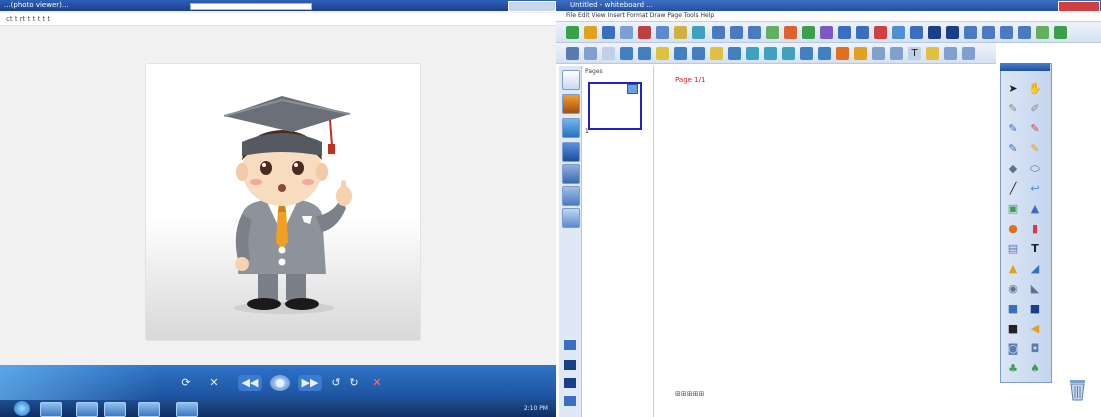 This screenshot has width=1101, height=417. What do you see at coordinates (1013, 149) in the screenshot?
I see `brush-icon: ✎` at bounding box center [1013, 149].